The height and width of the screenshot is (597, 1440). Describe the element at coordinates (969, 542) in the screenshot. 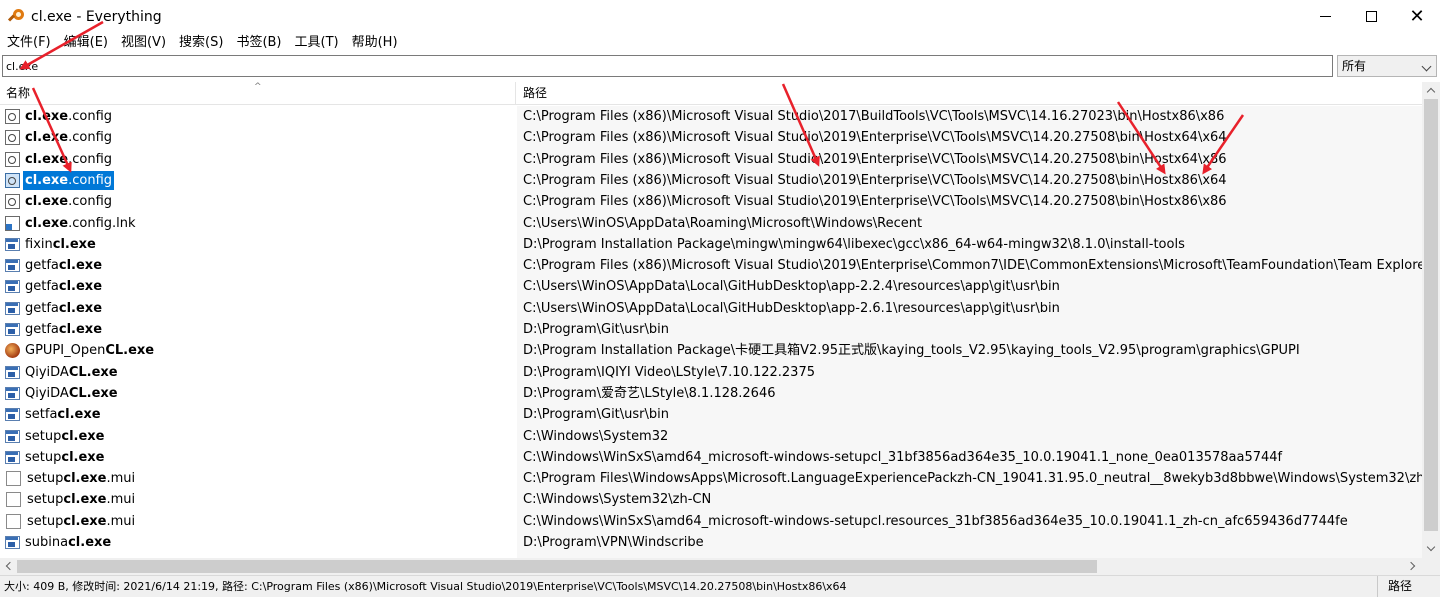

I see `file-path-cell: D:\Program\VPN\Windscribe` at that location.